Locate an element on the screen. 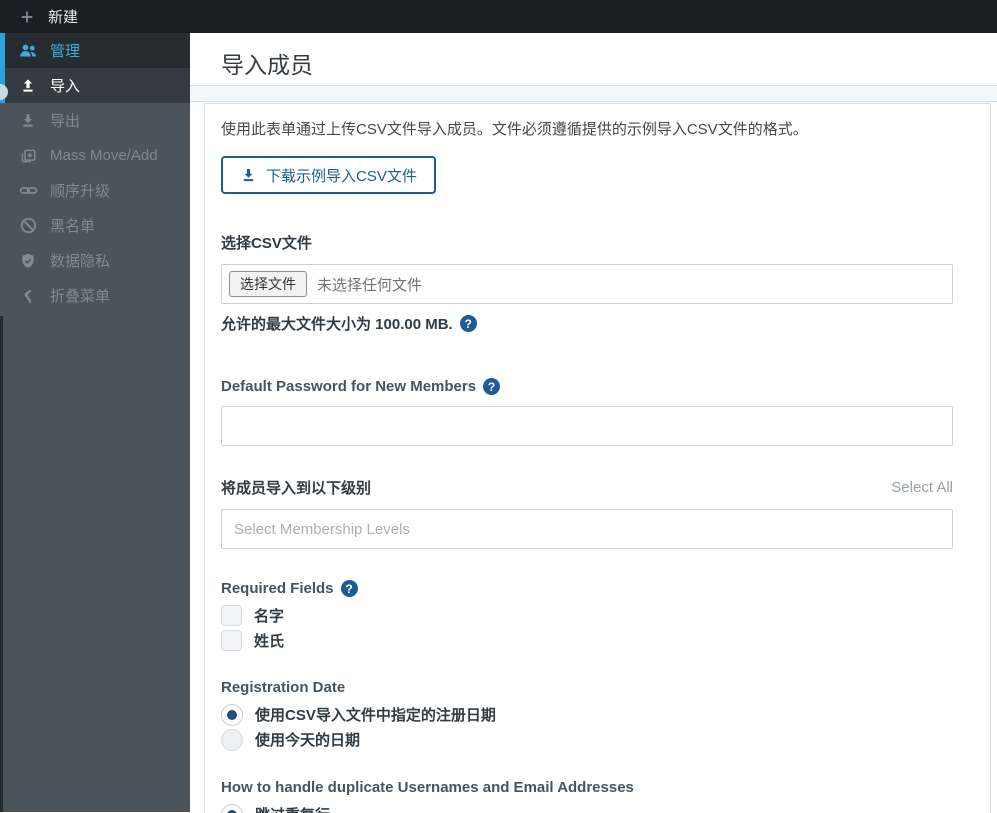 Image resolution: width=997 pixels, height=813 pixels. sidebar-item-data-privacy: 数据隐私 is located at coordinates (95, 260).